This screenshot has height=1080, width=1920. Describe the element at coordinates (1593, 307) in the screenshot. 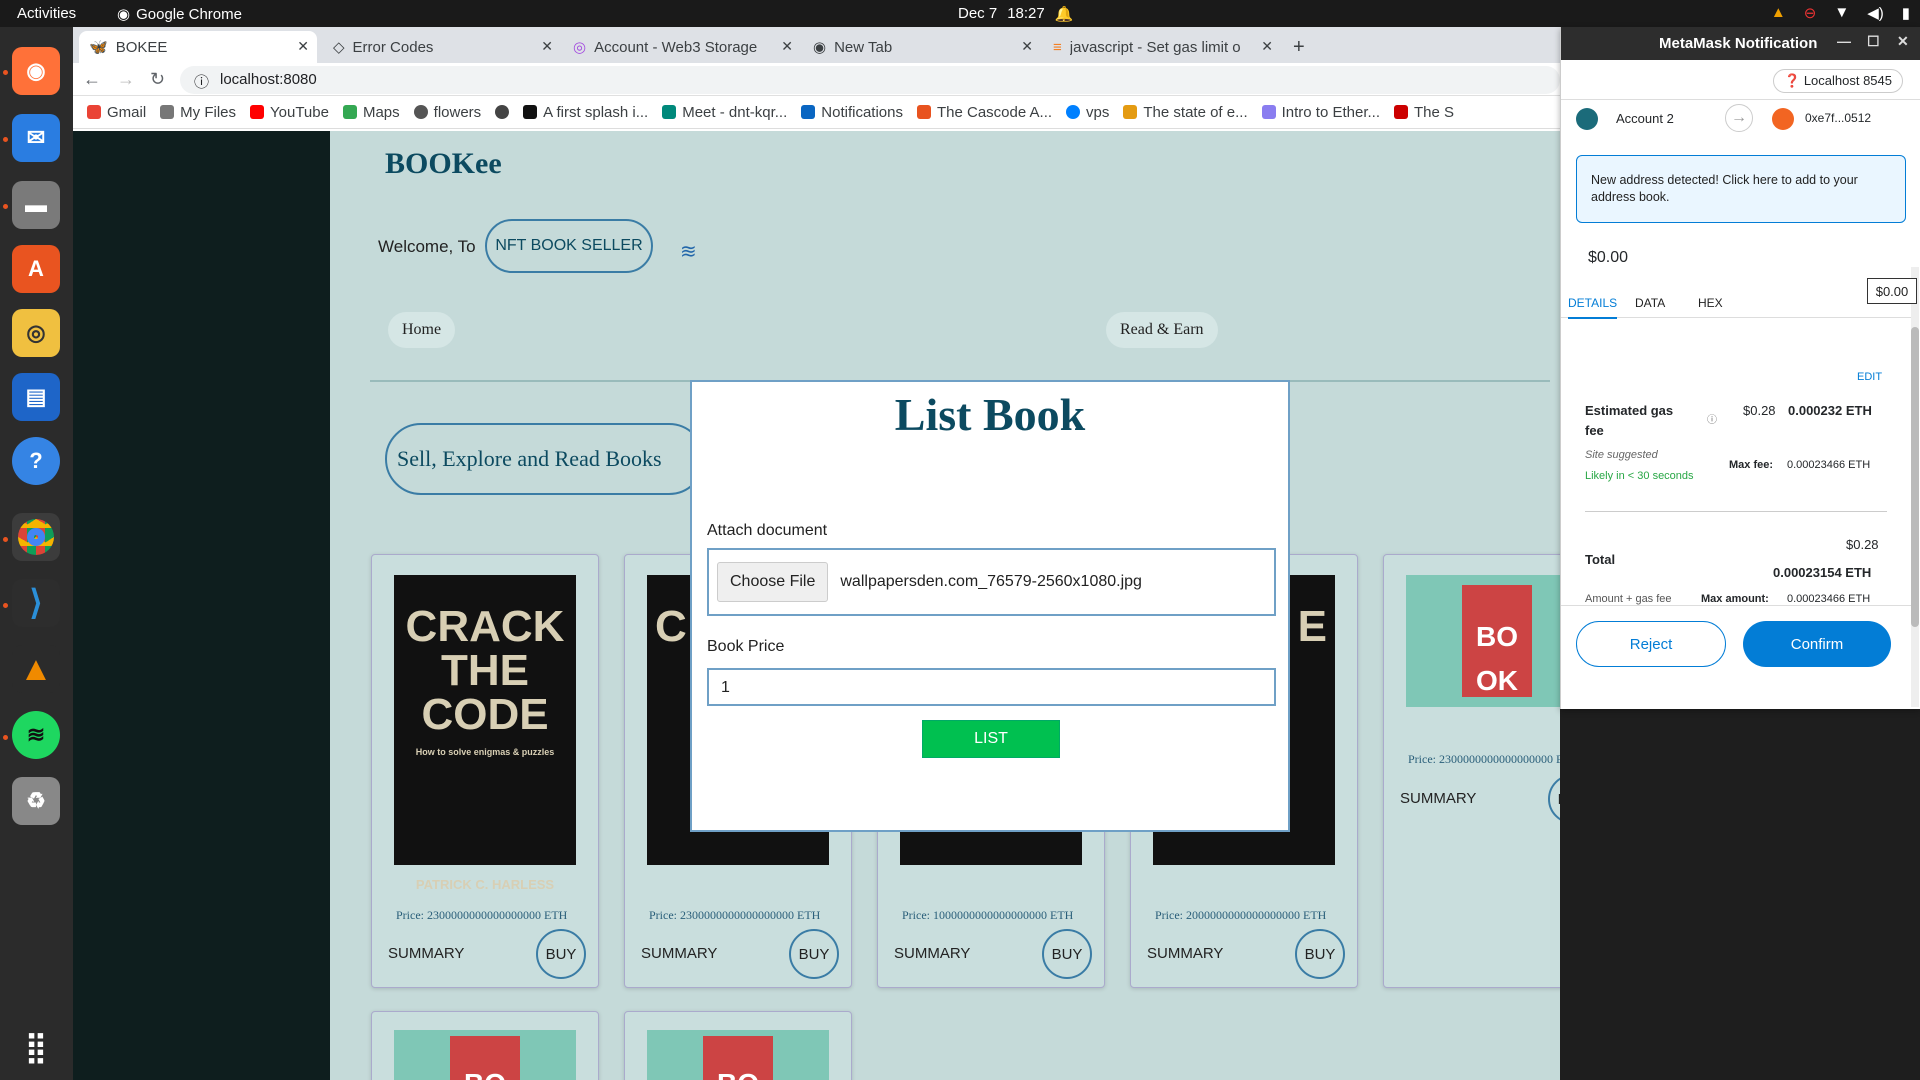

I see `tab-details: DETAILS` at that location.